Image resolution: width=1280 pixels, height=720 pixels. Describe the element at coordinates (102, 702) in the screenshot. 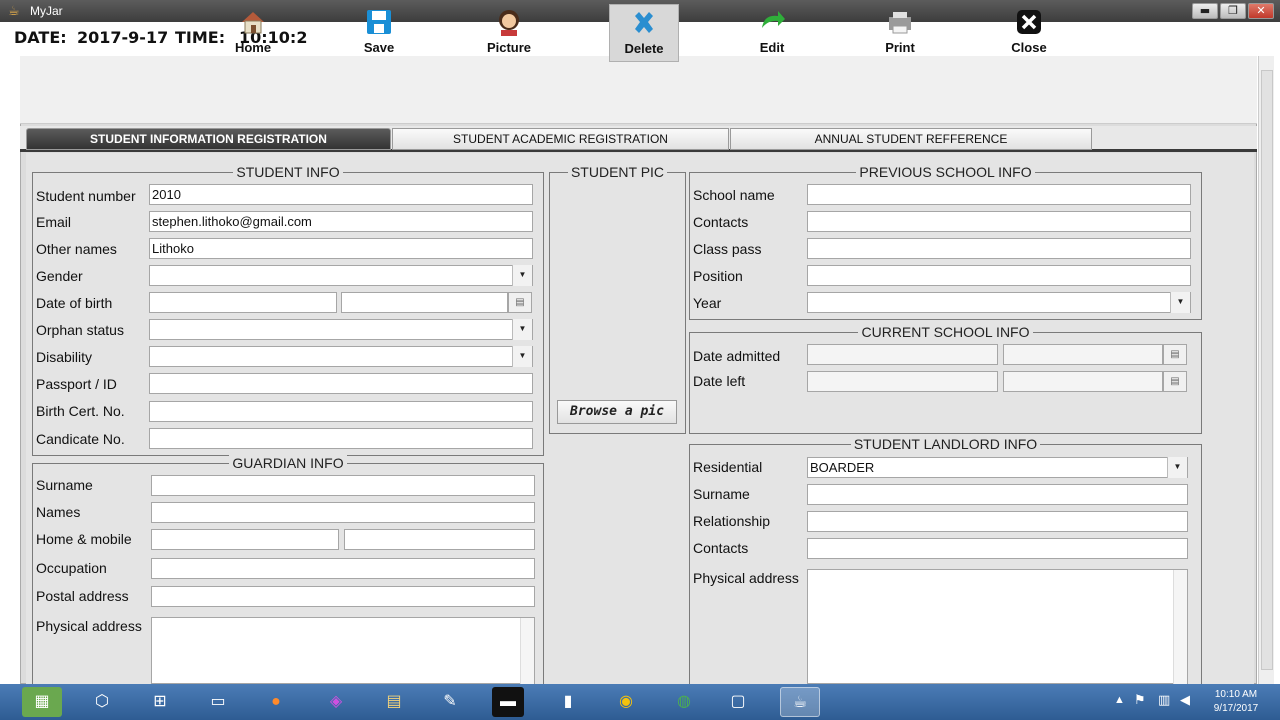

I see `cube-icon: ⬡` at that location.